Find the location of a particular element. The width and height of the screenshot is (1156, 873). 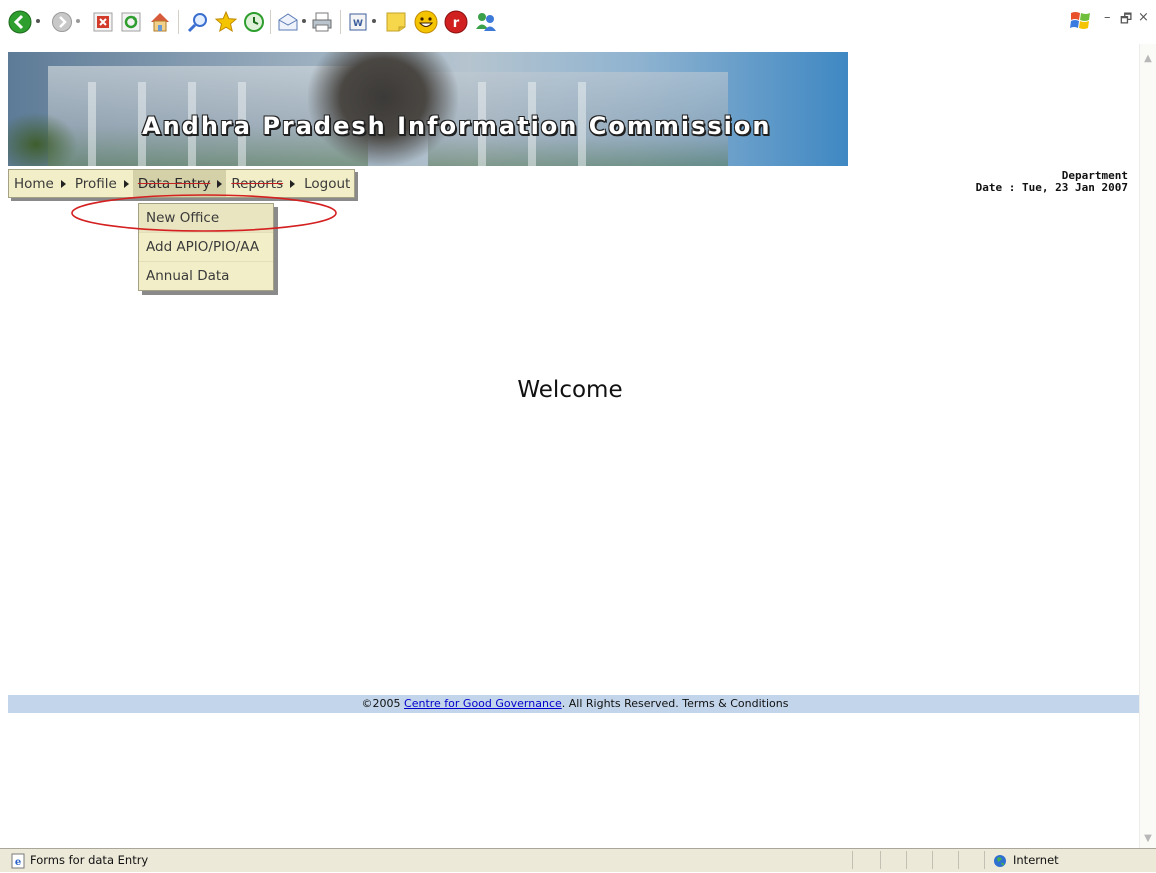

favorites-icon is located at coordinates (226, 22).